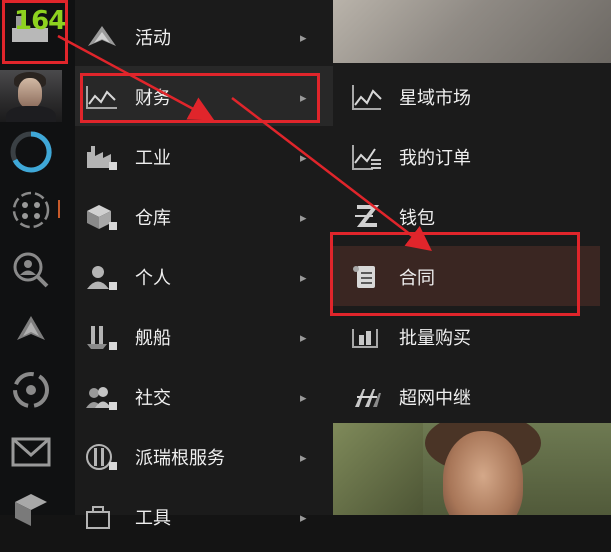  I want to click on ship-fitting-icon, so click(102, 338).